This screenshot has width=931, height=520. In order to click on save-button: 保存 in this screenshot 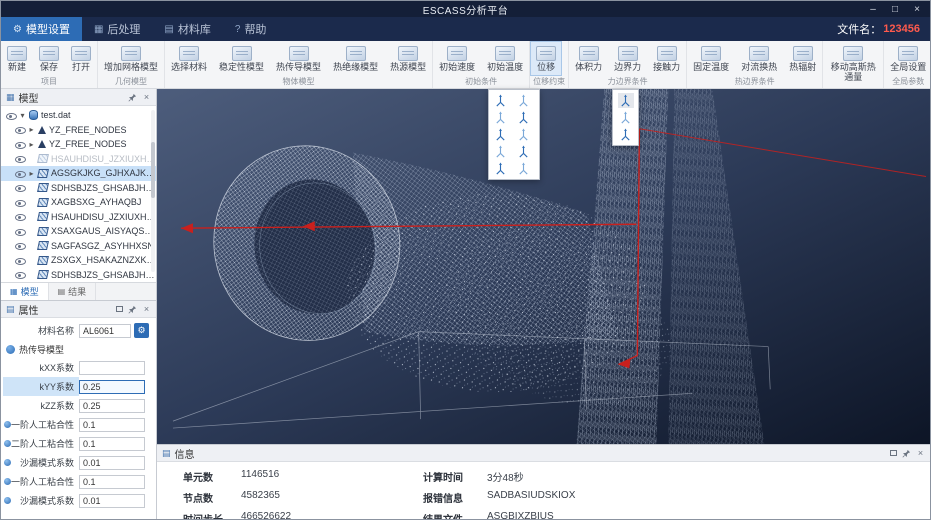, I will do `click(49, 58)`.